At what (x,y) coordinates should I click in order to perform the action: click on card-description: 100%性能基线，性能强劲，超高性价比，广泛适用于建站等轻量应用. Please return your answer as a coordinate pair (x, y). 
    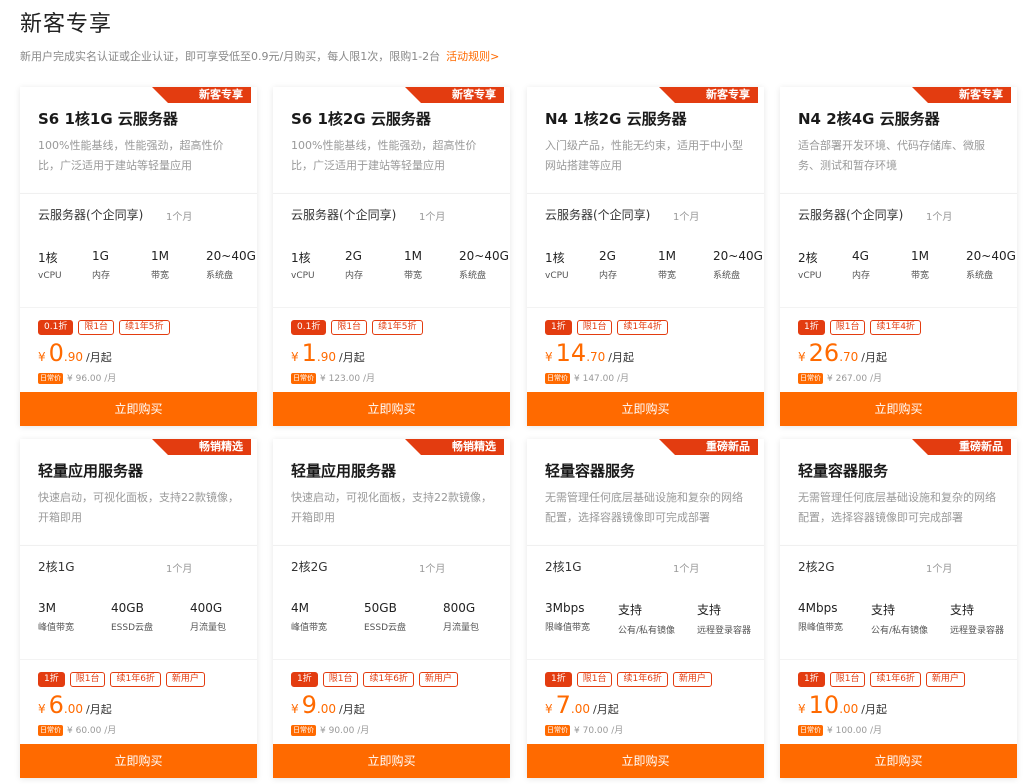
    Looking at the image, I should click on (384, 155).